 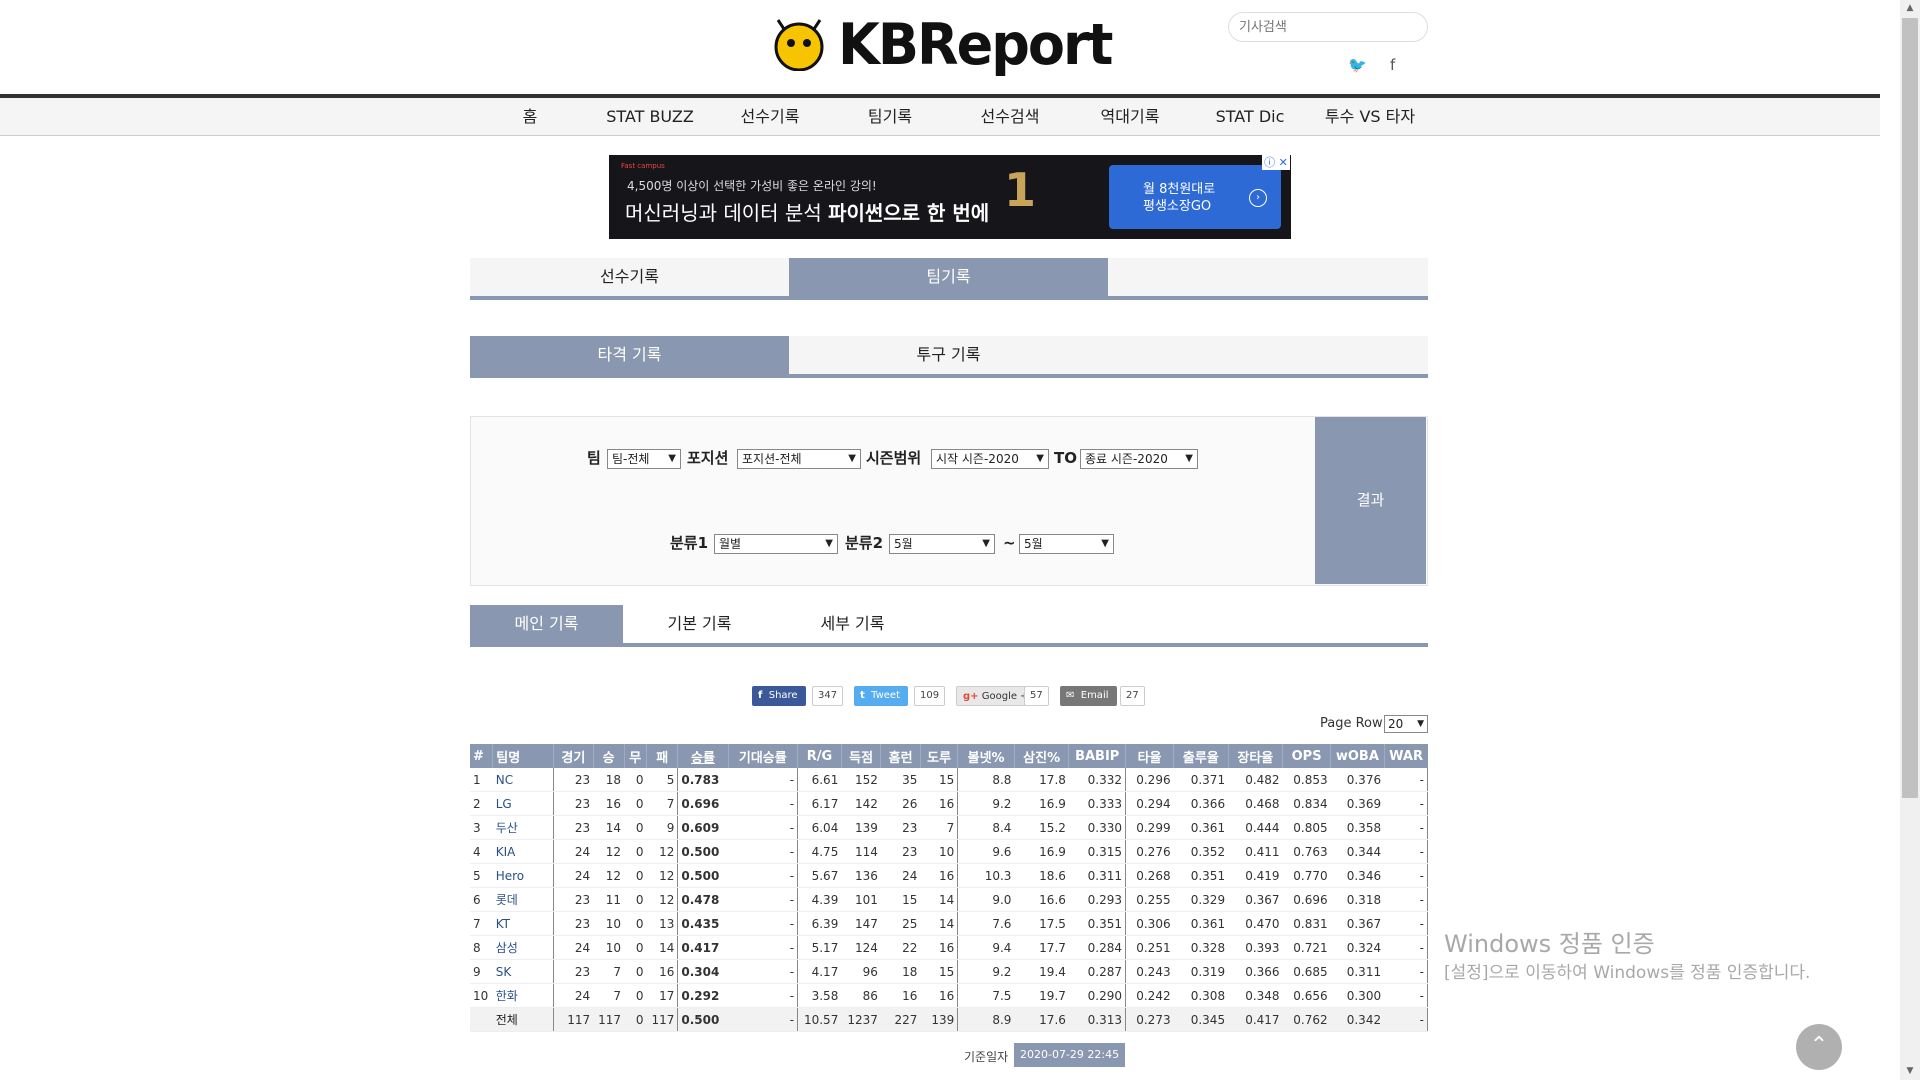 I want to click on facebook-icon: f, so click(x=1392, y=65).